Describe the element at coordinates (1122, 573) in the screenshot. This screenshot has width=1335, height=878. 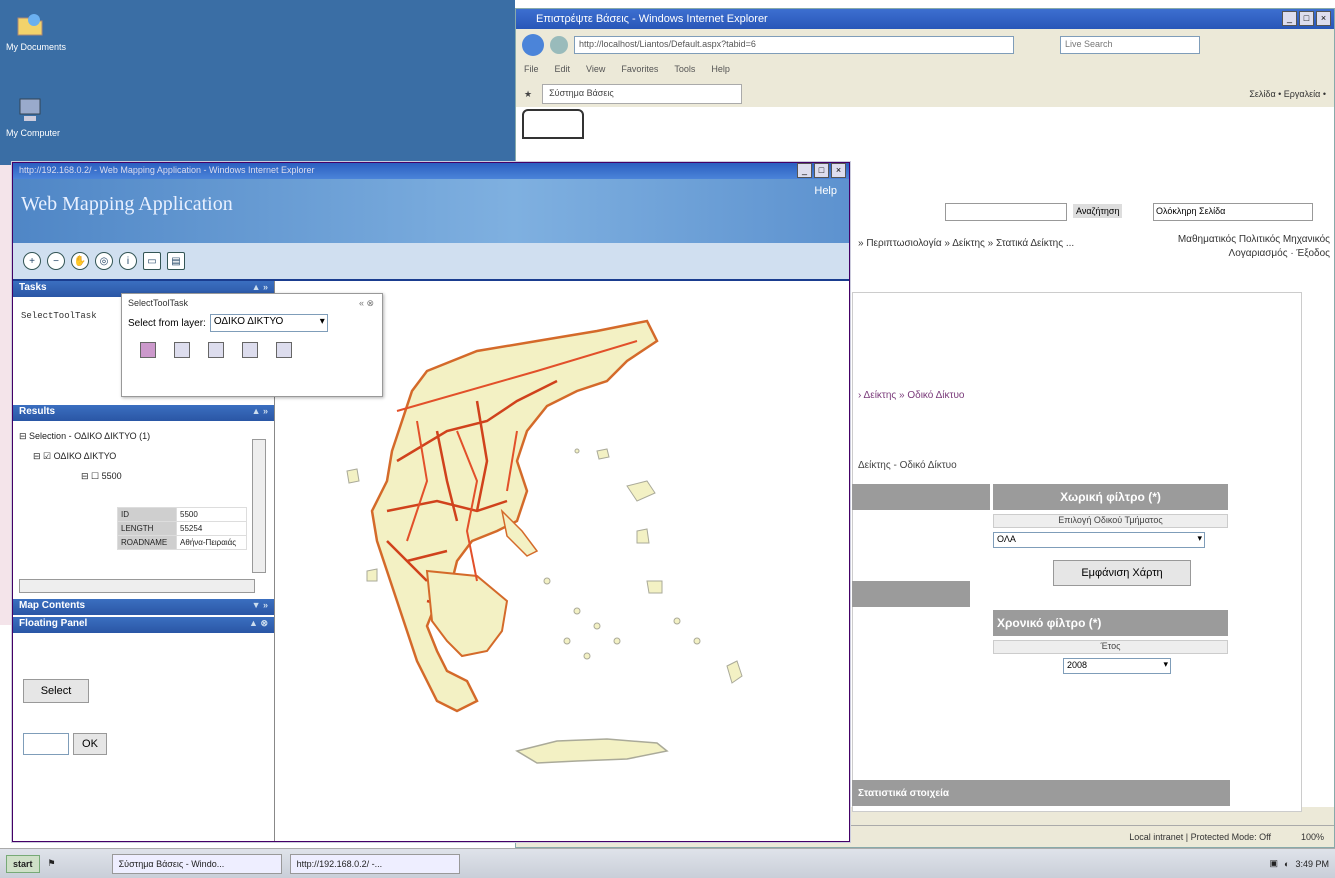
I see `show-map-button: Εμφάνιση Χάρτη` at that location.